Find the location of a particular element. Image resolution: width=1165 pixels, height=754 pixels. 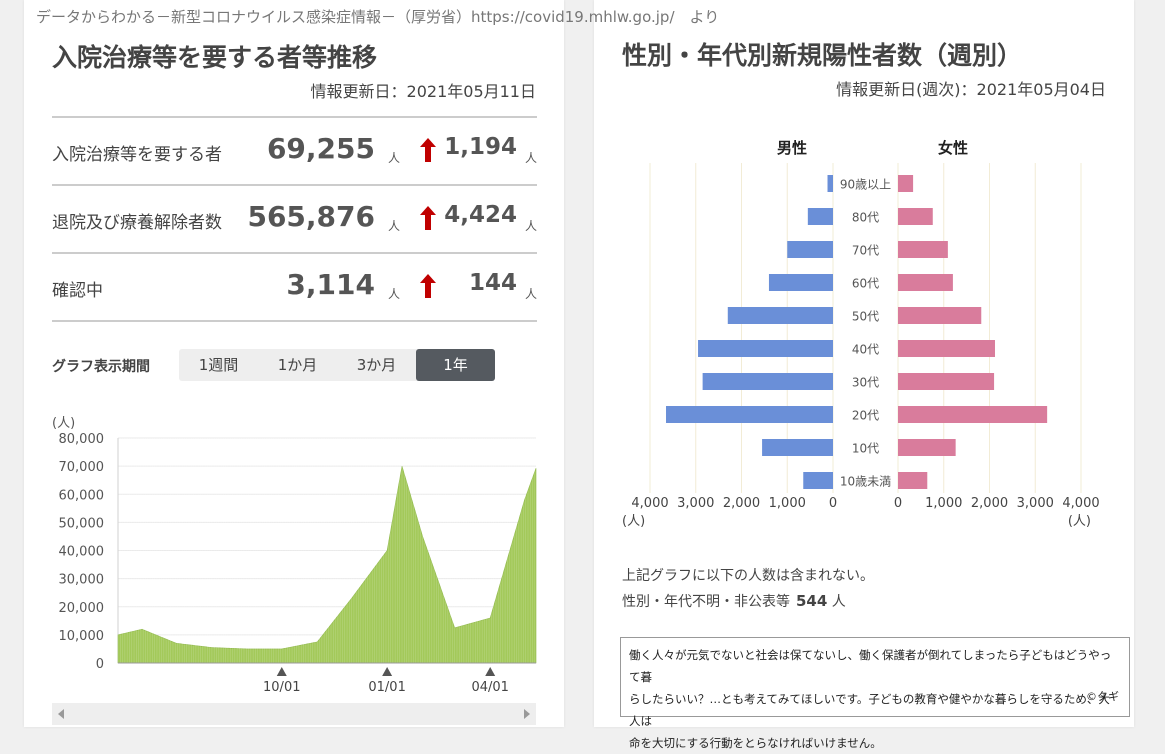

age-label: 30代 is located at coordinates (865, 383).